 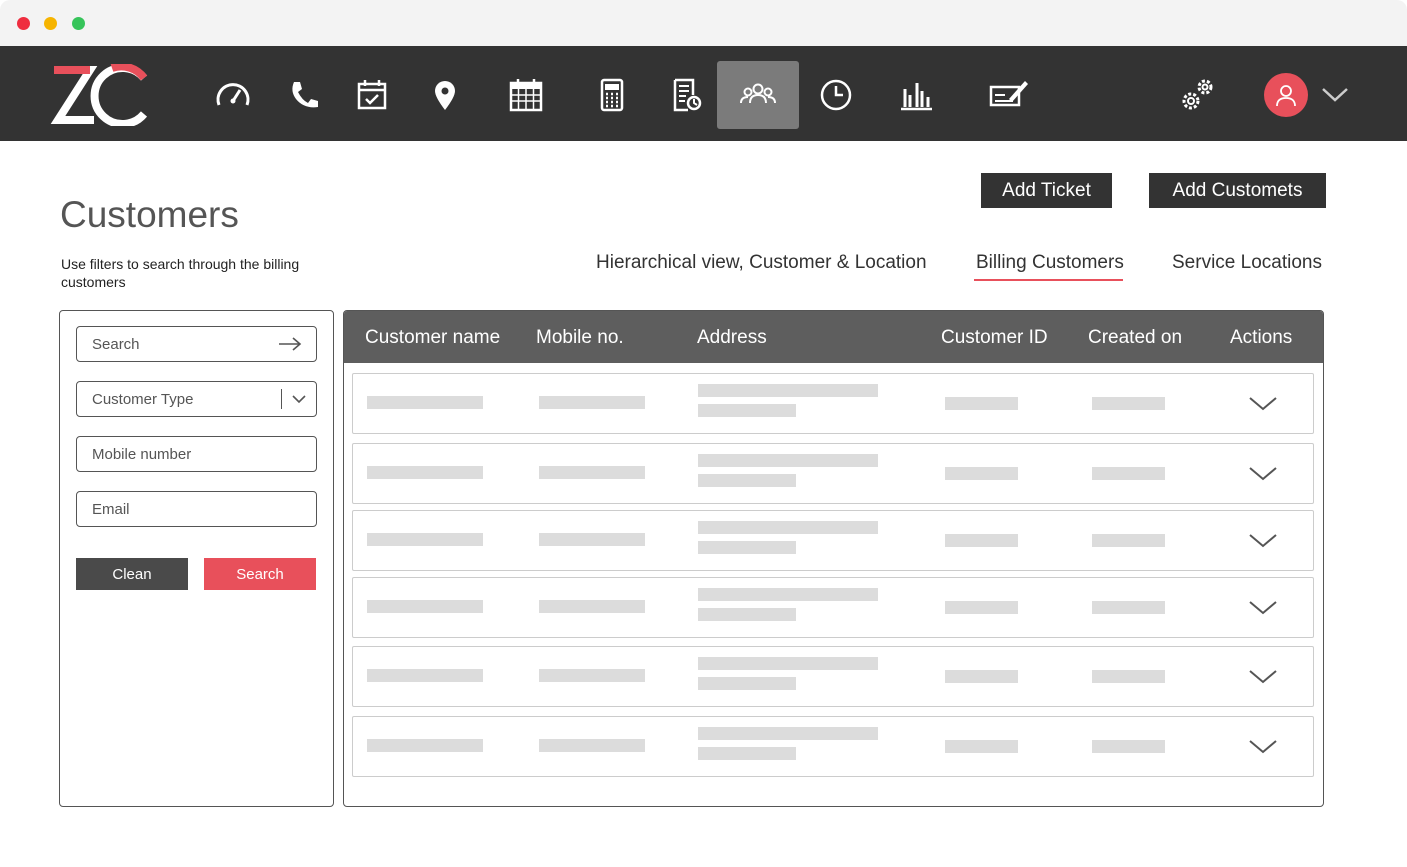 I want to click on clean-button: Clean, so click(x=132, y=574).